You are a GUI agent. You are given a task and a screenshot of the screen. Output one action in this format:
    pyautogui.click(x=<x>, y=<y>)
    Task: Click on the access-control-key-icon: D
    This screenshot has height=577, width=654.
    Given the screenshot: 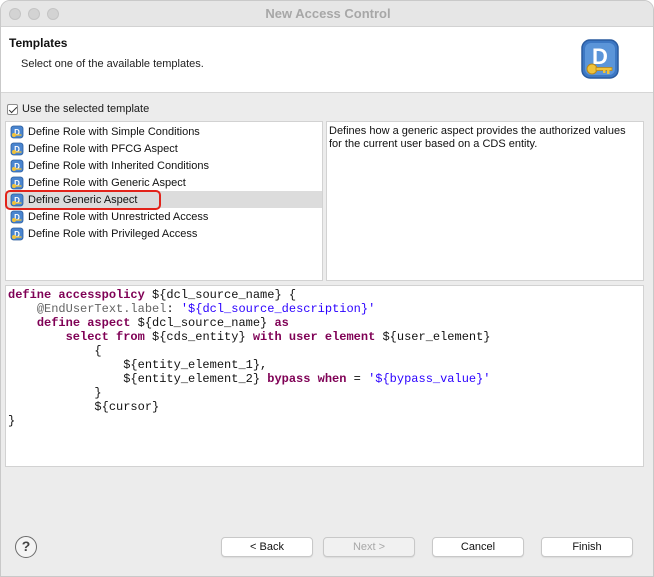 What is the action you would take?
    pyautogui.click(x=600, y=59)
    